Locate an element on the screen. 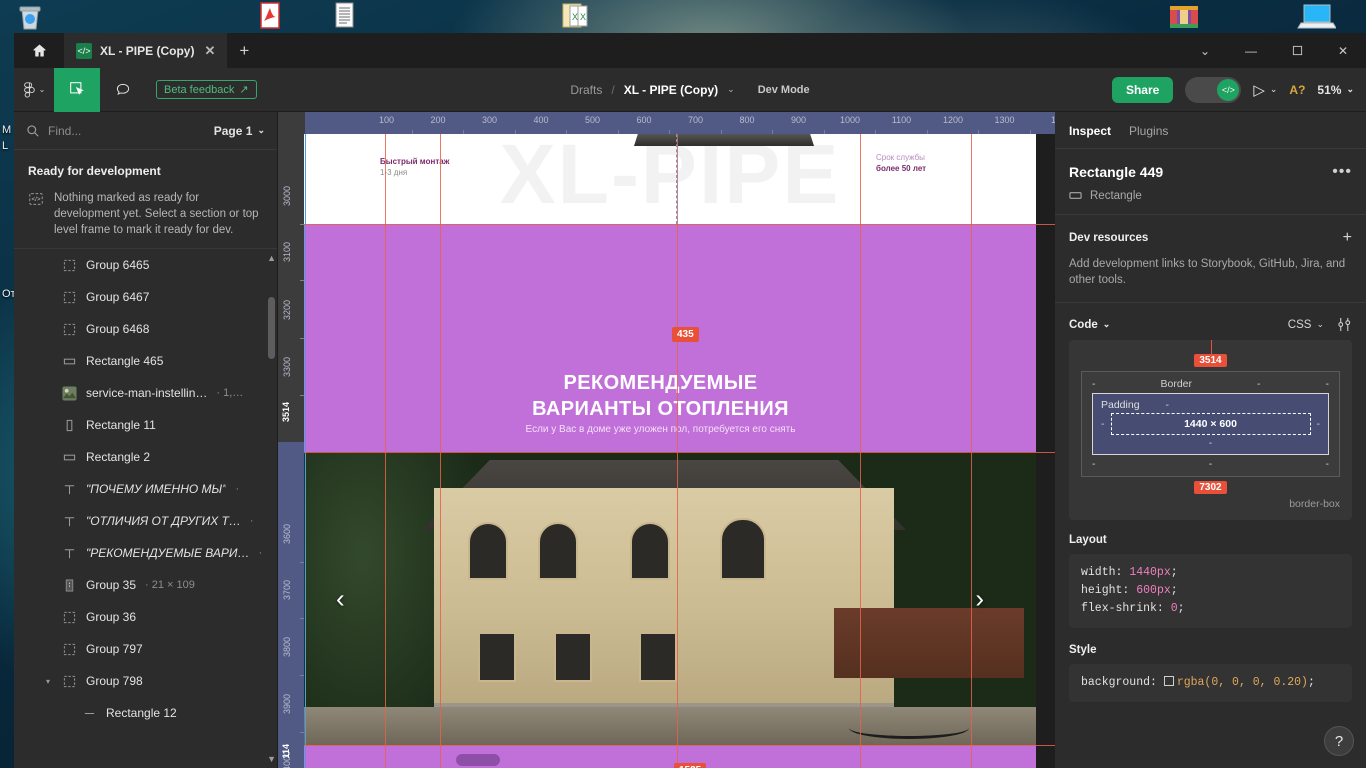  window-close-button: ✕ is located at coordinates (1343, 50).